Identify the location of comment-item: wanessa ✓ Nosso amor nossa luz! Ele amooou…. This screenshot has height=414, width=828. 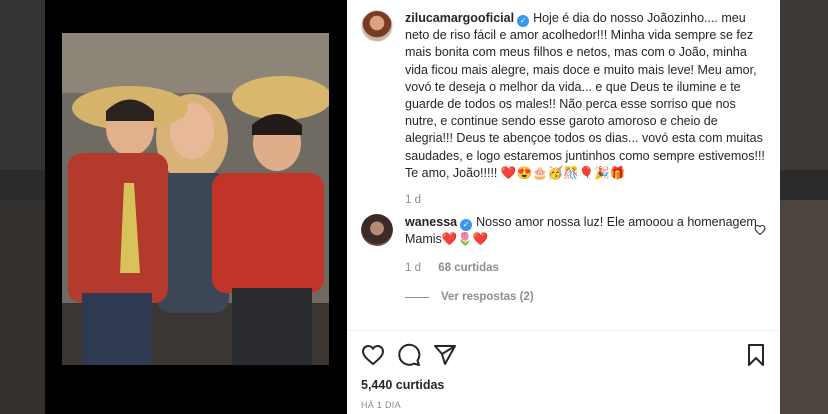
(563, 246).